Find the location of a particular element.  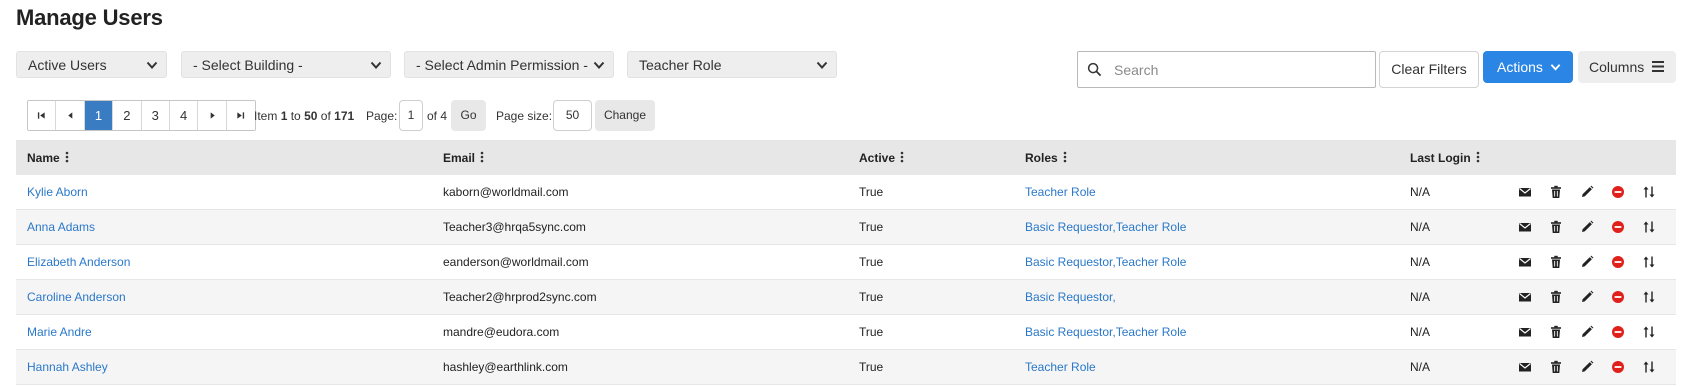

caret-right-icon is located at coordinates (212, 115).